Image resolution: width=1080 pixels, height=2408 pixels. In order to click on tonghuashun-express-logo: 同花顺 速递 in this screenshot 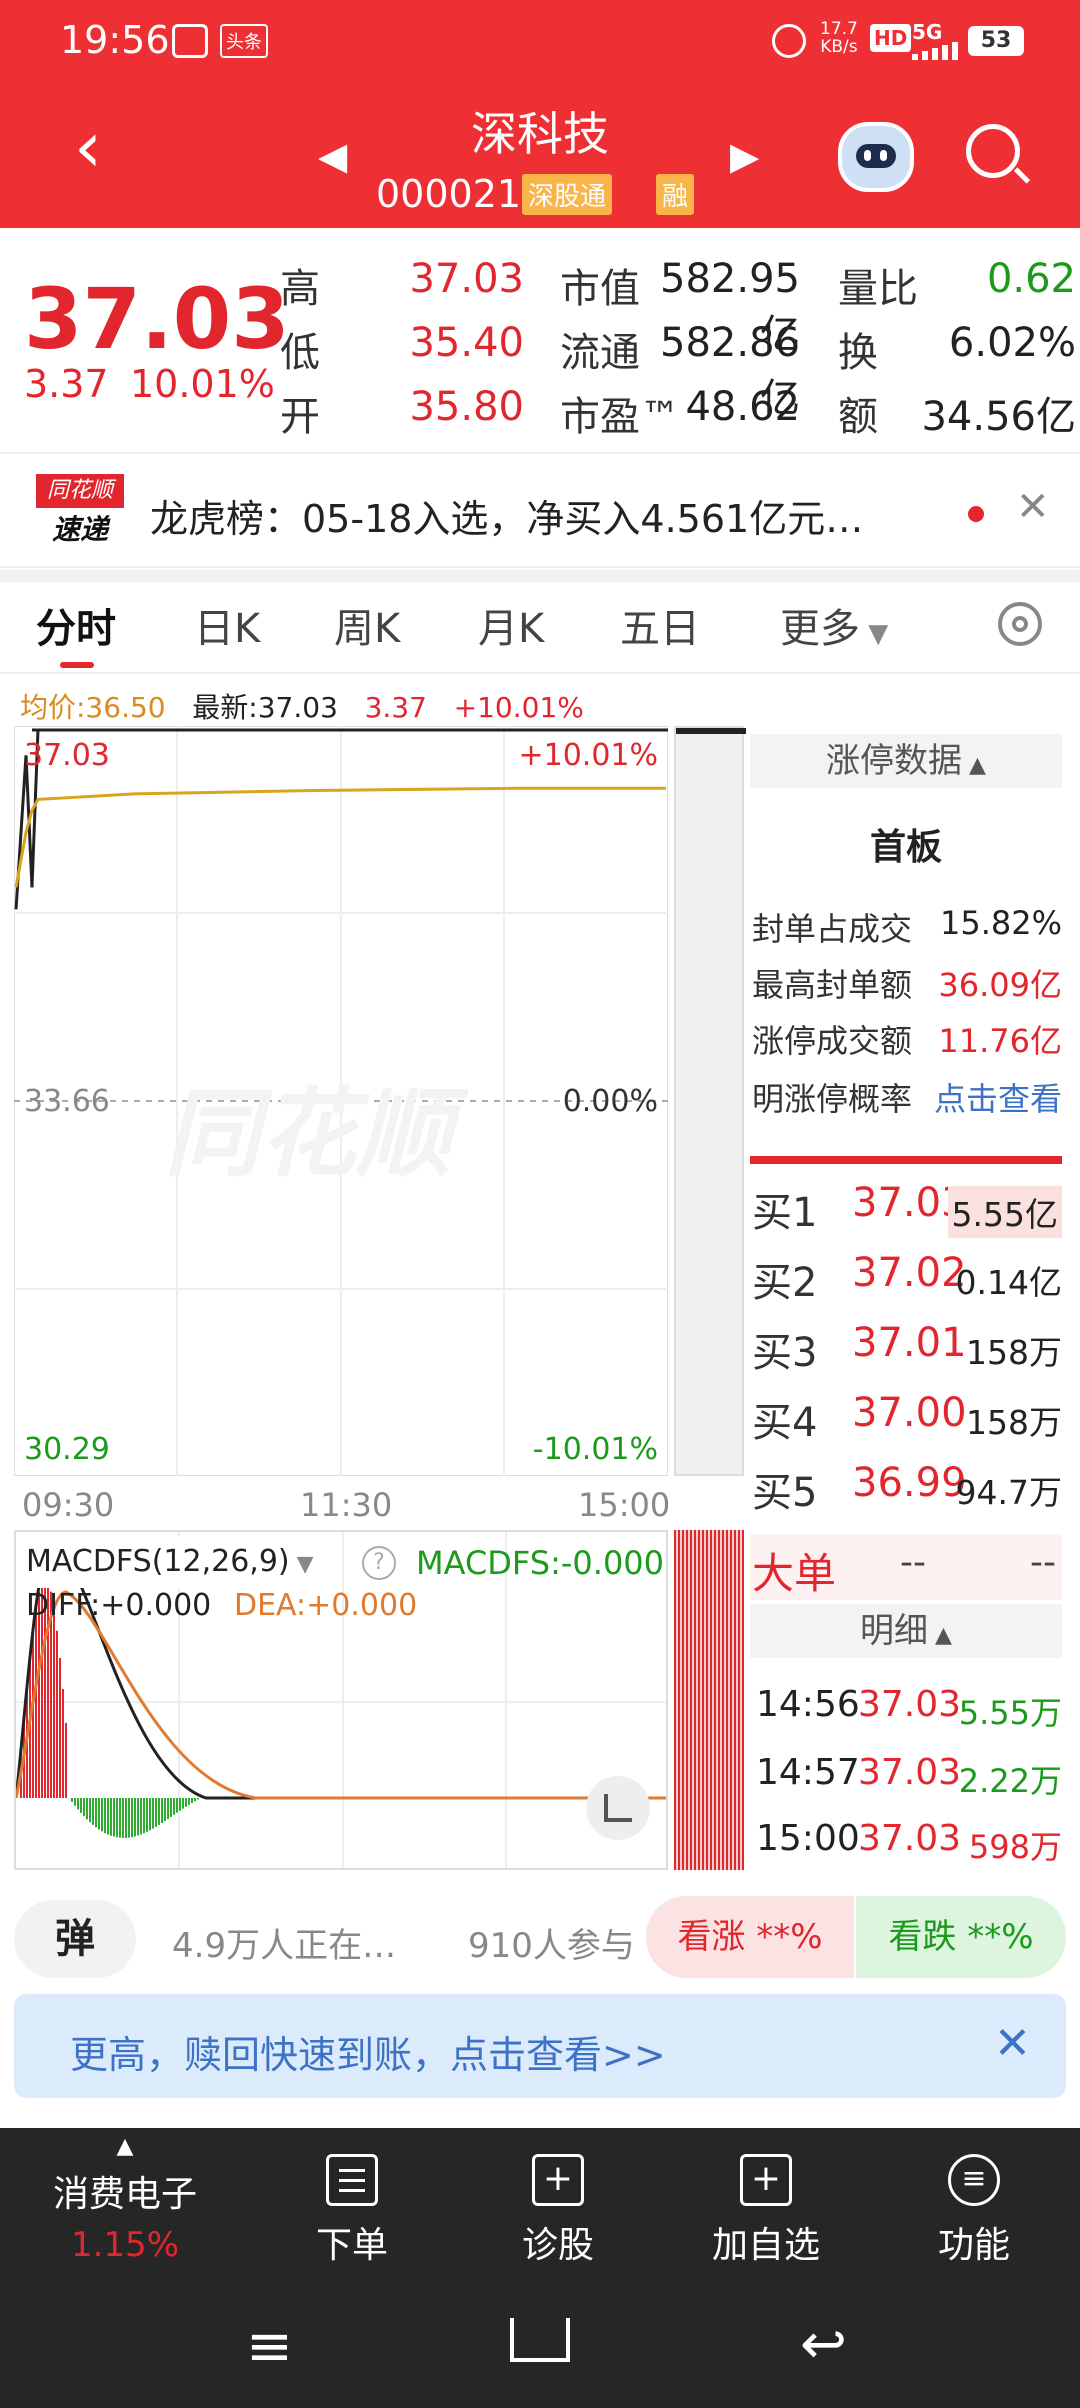, I will do `click(80, 512)`.